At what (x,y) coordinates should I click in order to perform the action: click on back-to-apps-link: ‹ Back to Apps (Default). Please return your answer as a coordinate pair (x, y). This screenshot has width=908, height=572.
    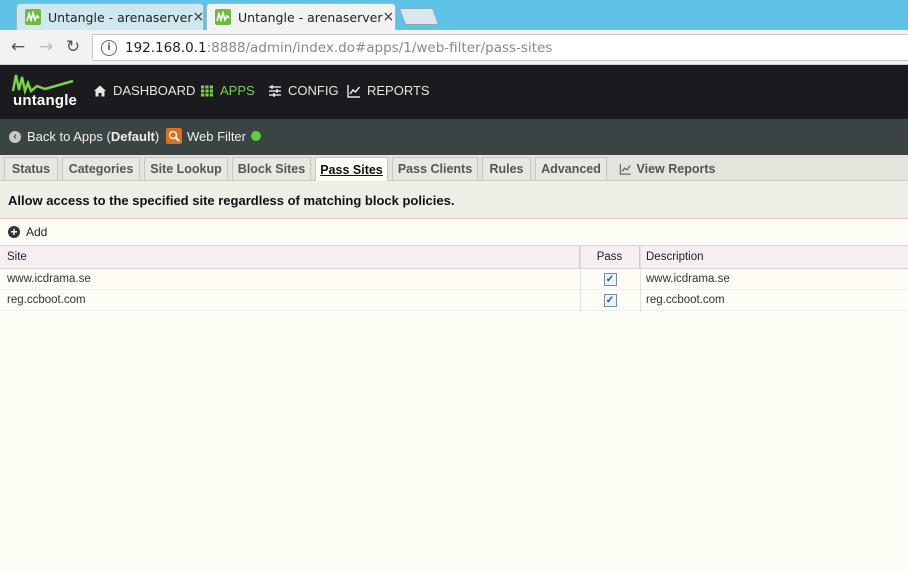
    Looking at the image, I should click on (84, 136).